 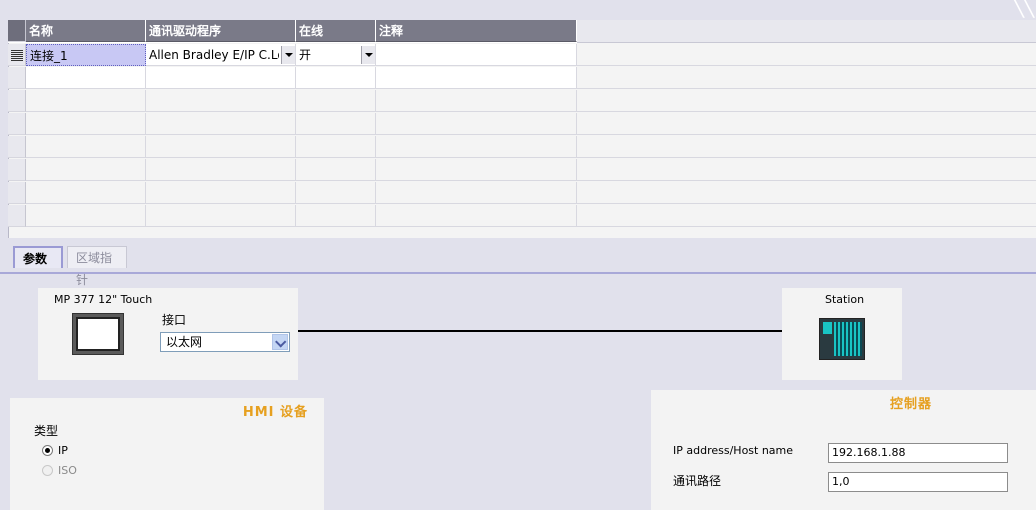 I want to click on column-header-comment: 注释, so click(x=476, y=31).